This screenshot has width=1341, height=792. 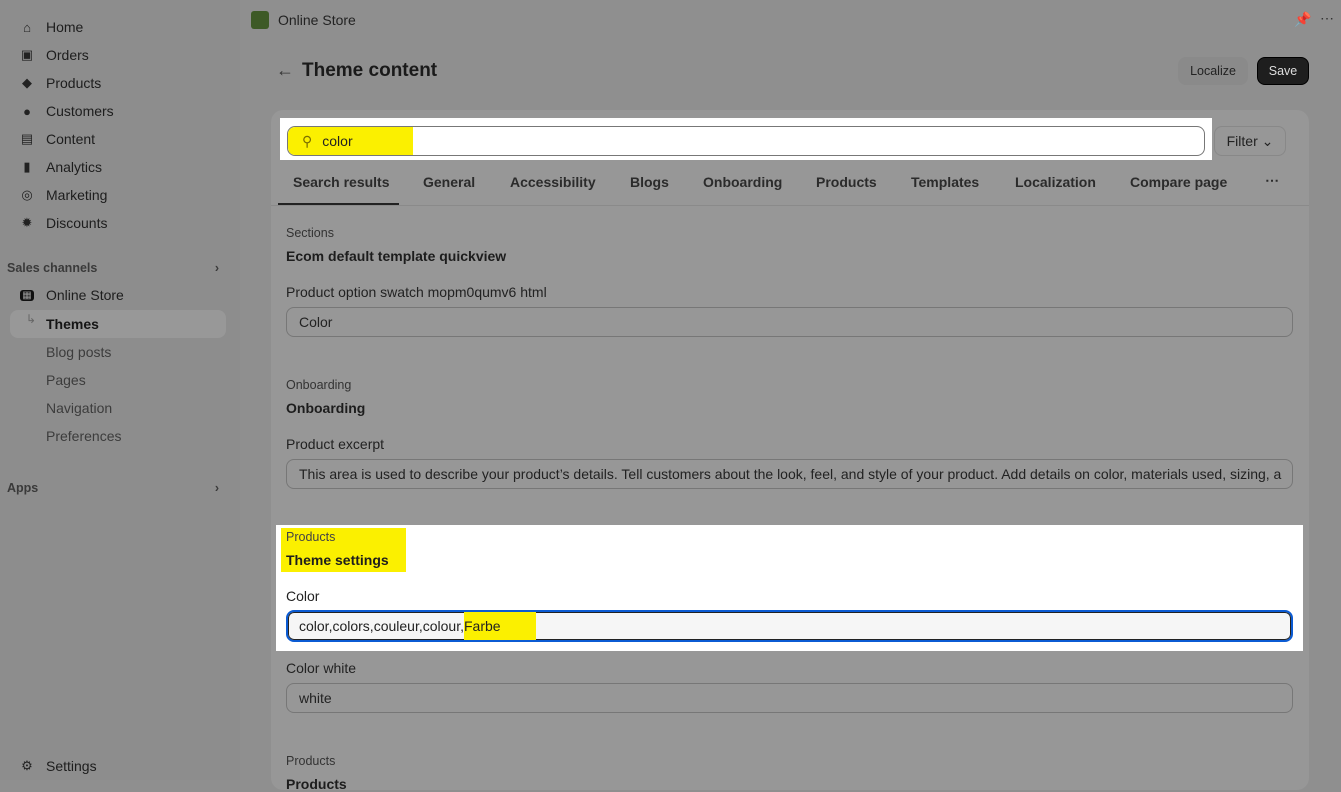 I want to click on sidebar-item-marketing: ◎ Marketing, so click(x=63, y=195).